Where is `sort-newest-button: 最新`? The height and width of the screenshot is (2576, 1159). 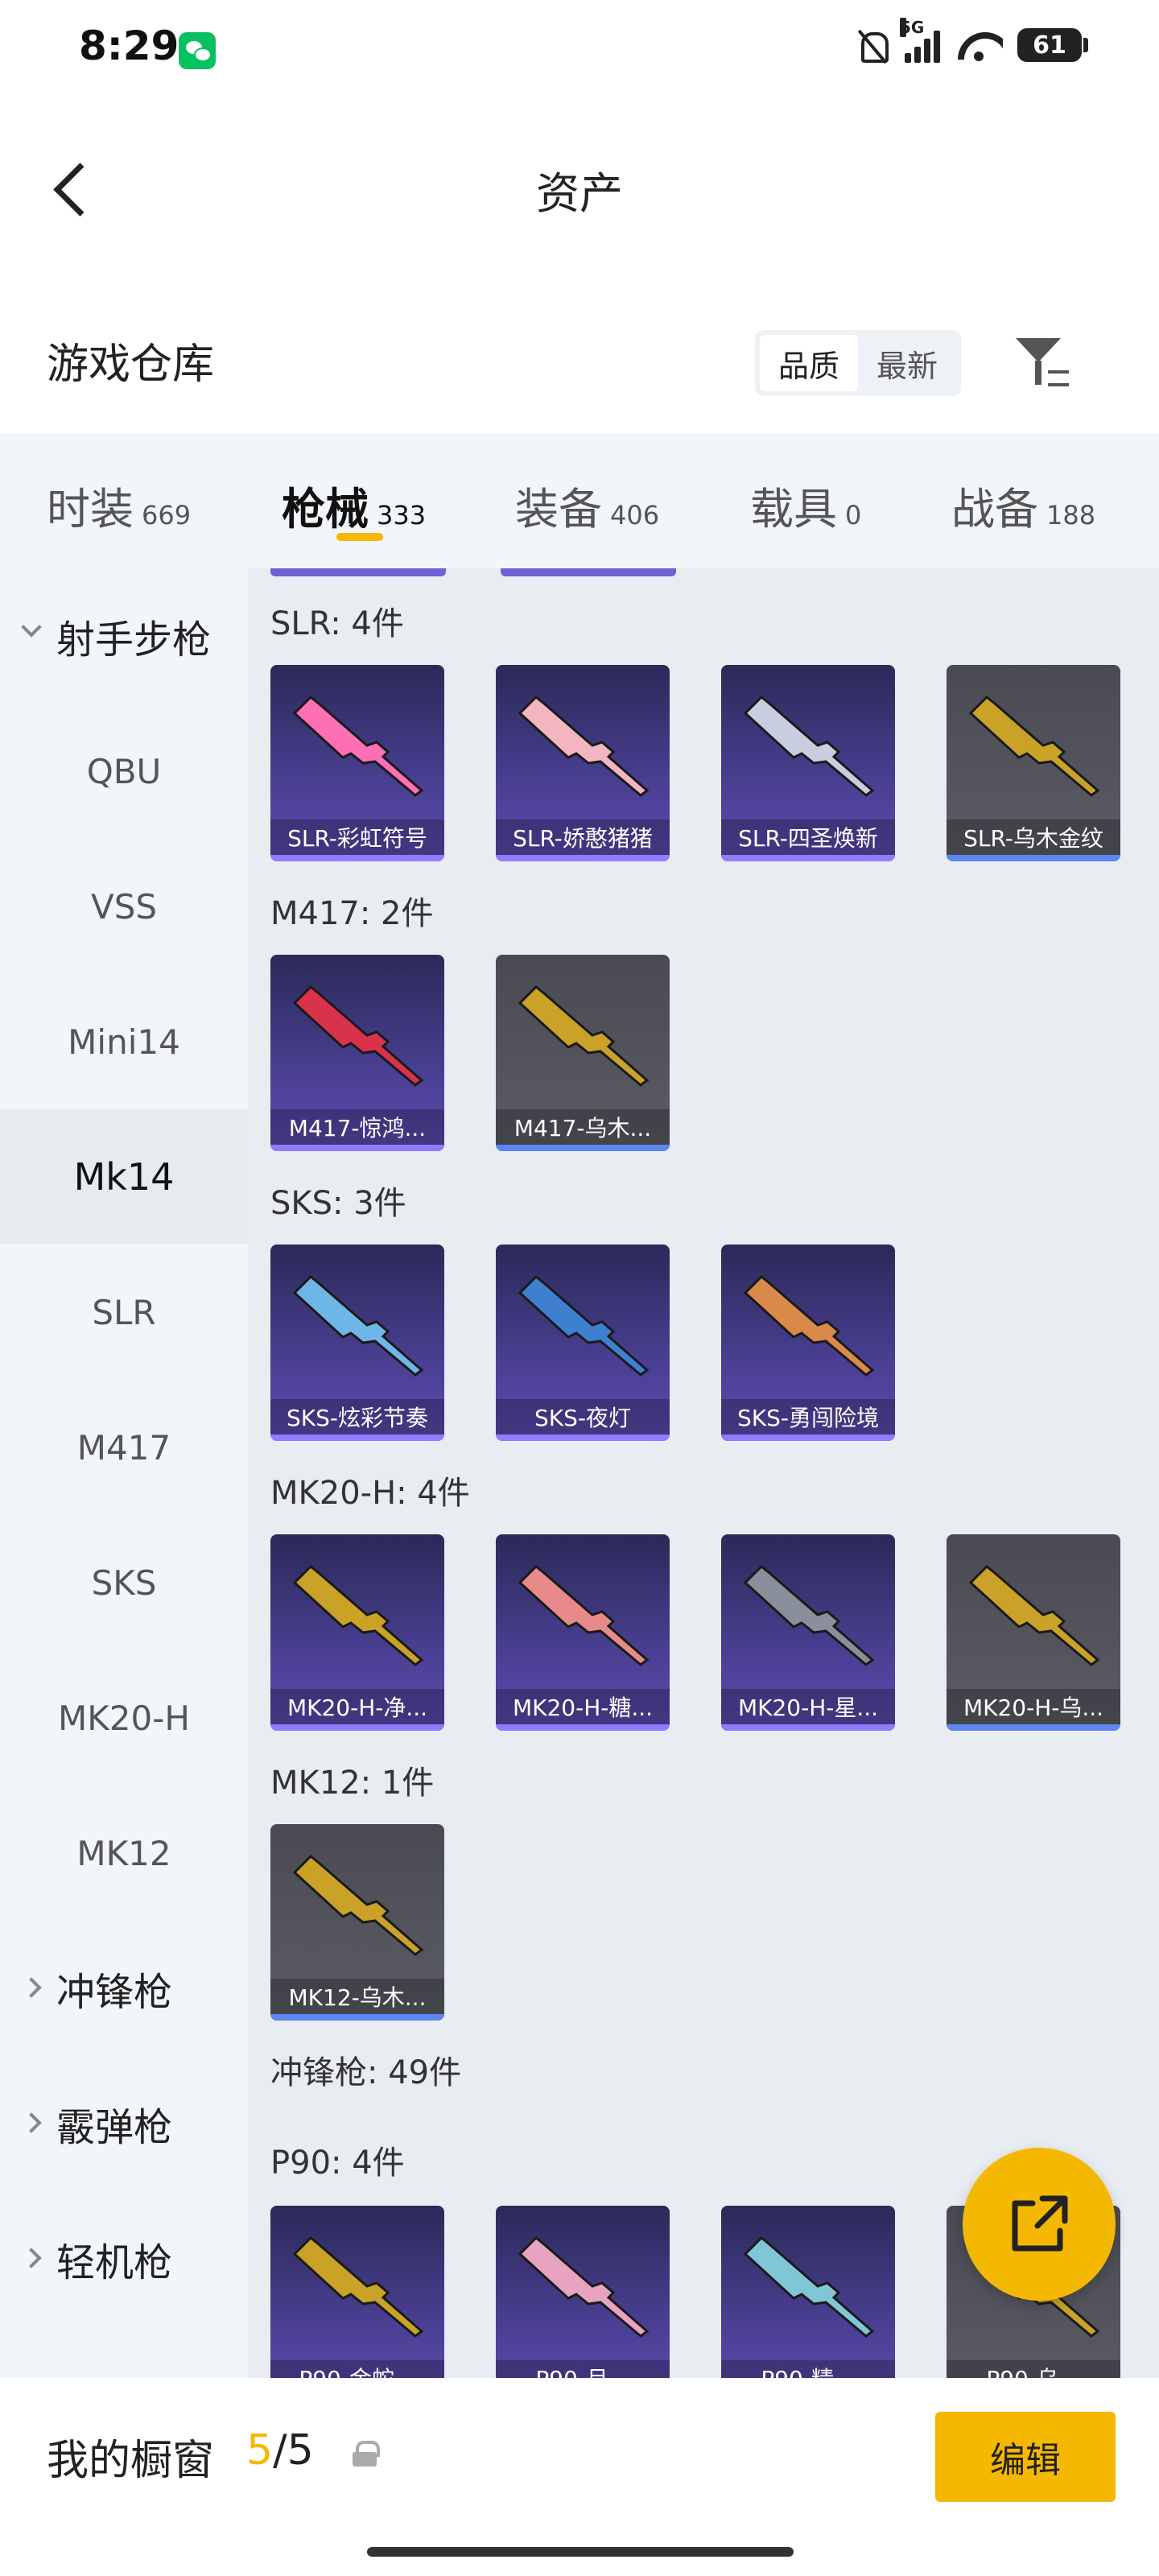
sort-newest-button: 最新 is located at coordinates (907, 363).